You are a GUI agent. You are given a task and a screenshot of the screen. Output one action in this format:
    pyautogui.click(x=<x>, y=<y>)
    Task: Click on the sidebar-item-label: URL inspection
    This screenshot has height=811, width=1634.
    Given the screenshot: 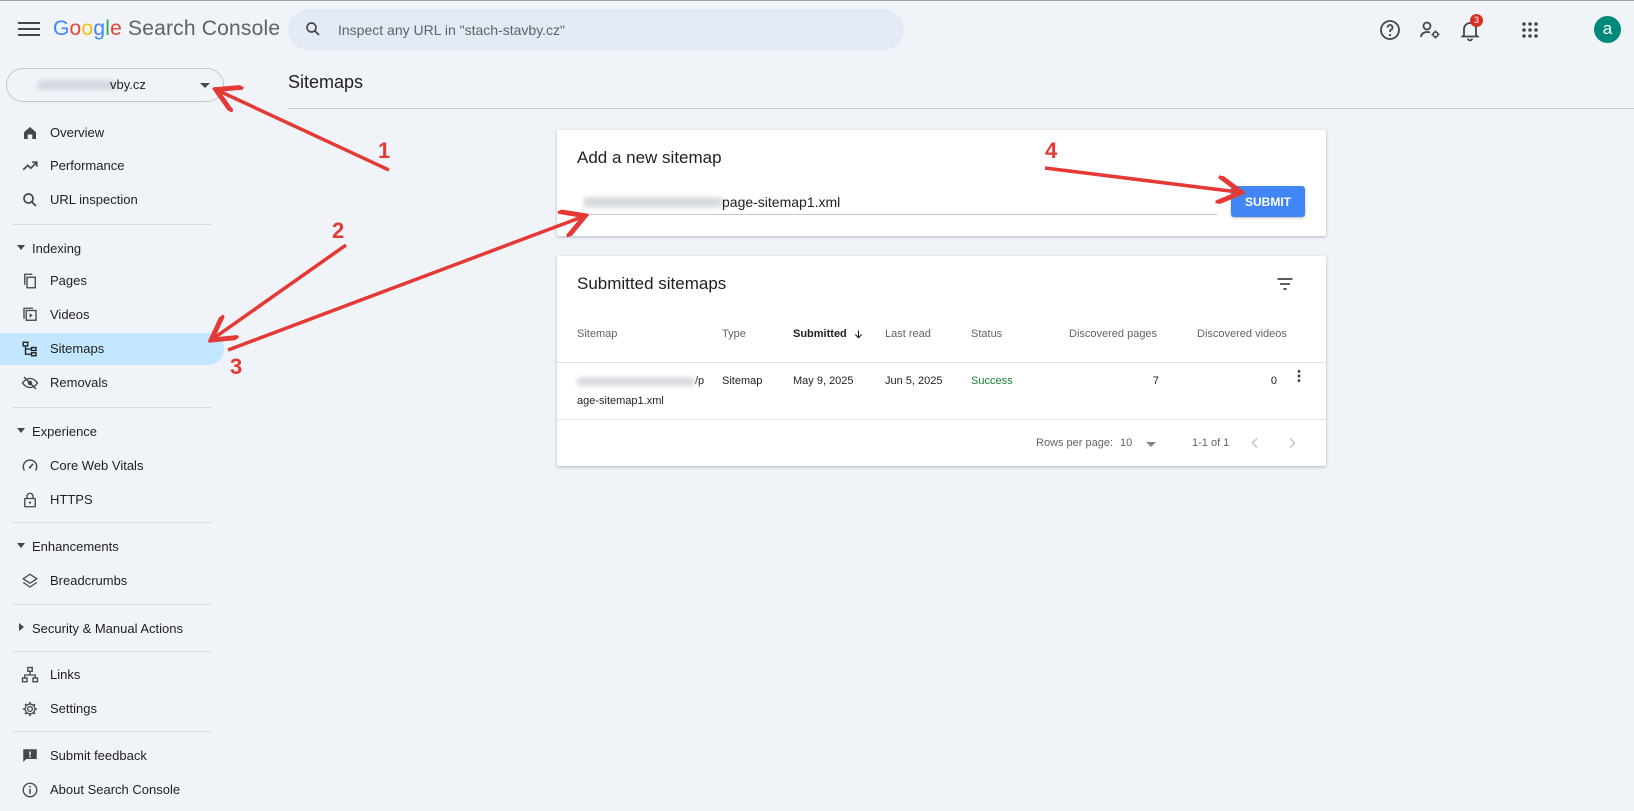 What is the action you would take?
    pyautogui.click(x=94, y=199)
    